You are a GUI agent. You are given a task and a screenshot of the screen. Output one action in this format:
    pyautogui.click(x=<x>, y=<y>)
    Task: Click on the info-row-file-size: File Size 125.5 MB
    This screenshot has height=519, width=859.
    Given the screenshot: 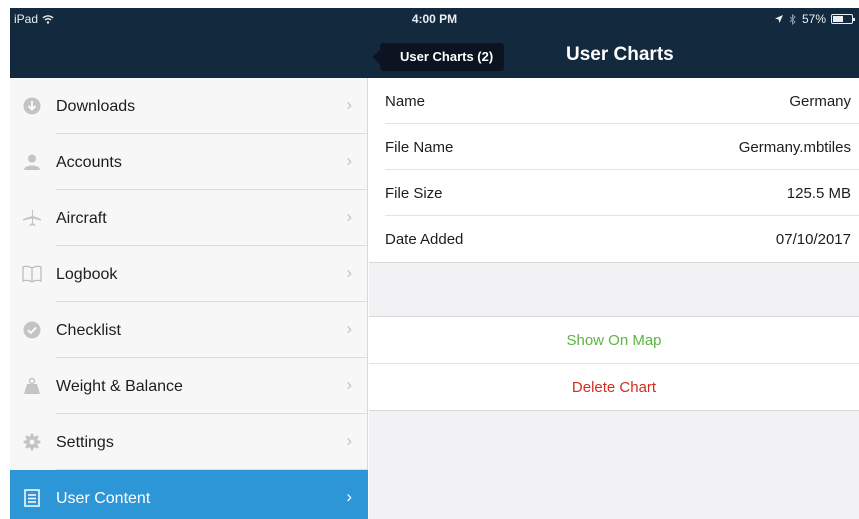 What is the action you would take?
    pyautogui.click(x=614, y=193)
    